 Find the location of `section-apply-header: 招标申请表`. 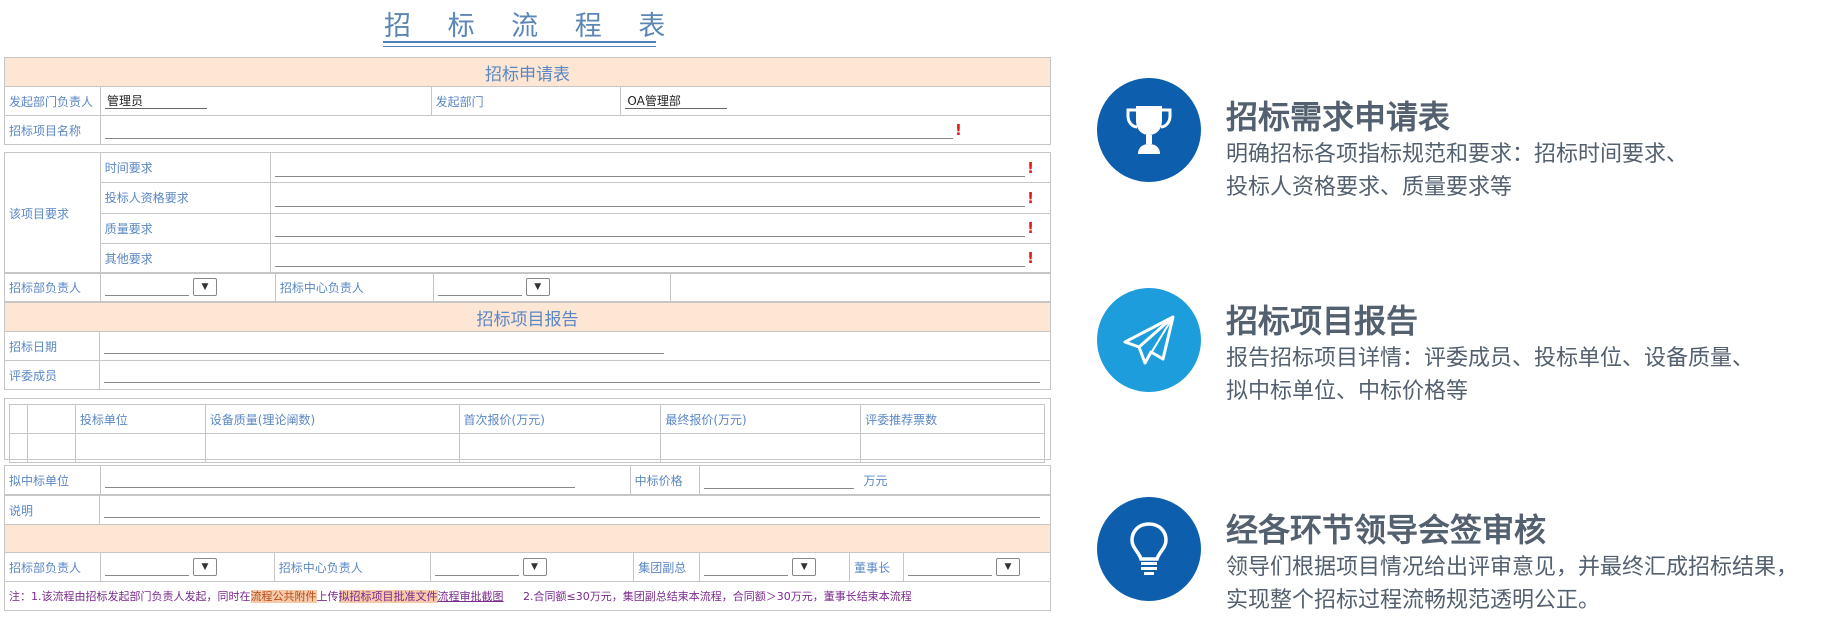

section-apply-header: 招标申请表 is located at coordinates (527, 72).